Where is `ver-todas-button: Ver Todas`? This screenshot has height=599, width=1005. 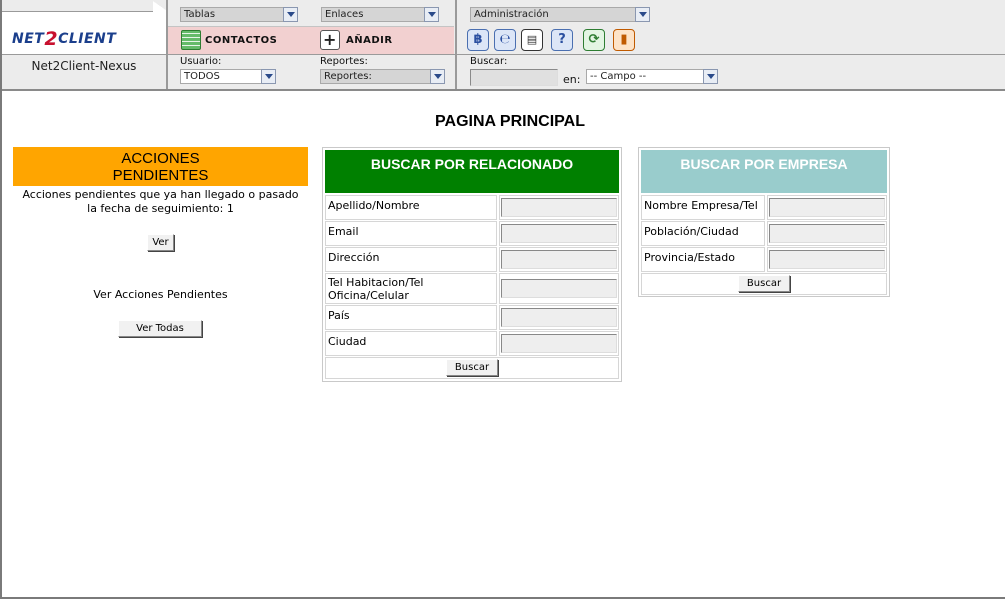
ver-todas-button: Ver Todas is located at coordinates (160, 328).